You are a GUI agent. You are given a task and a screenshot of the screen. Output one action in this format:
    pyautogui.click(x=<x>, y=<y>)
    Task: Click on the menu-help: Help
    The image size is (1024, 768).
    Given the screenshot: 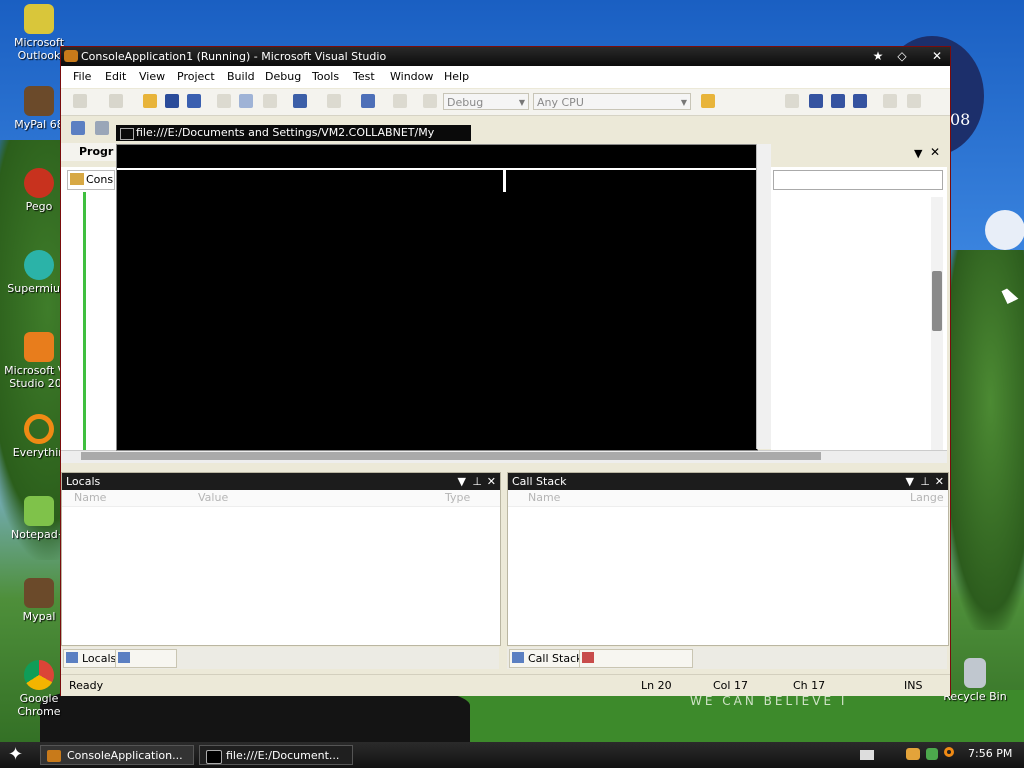 What is the action you would take?
    pyautogui.click(x=456, y=76)
    